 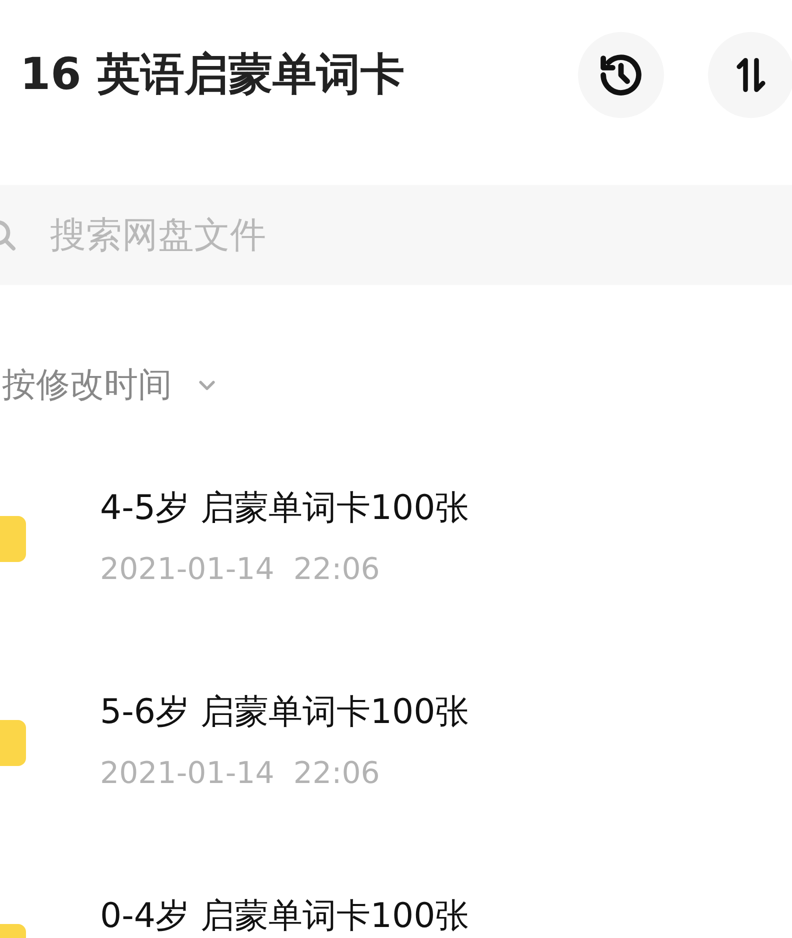 What do you see at coordinates (396, 235) in the screenshot?
I see `search-field: 搜索网盘文件` at bounding box center [396, 235].